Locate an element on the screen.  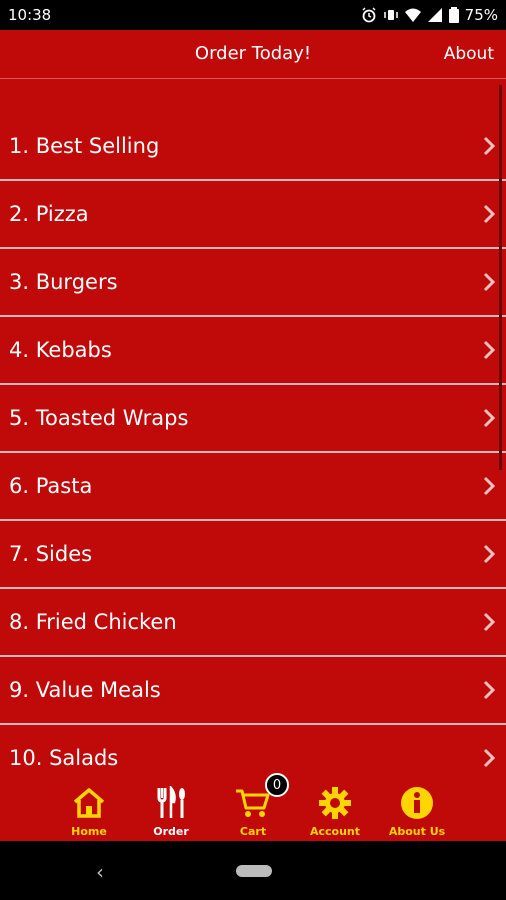
tab-about-us-label: About Us is located at coordinates (417, 831).